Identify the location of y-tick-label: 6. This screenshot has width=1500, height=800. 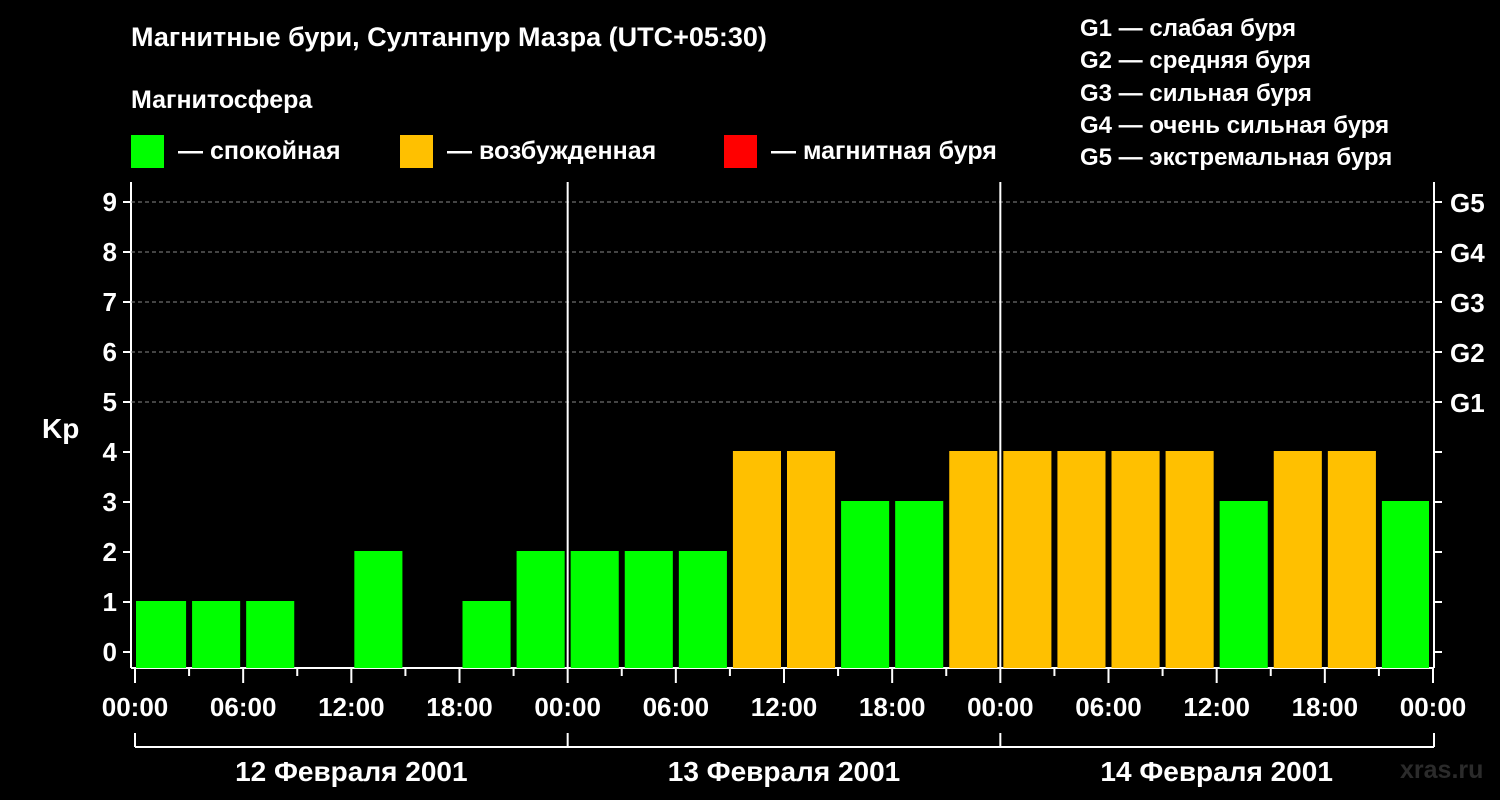
(110, 352).